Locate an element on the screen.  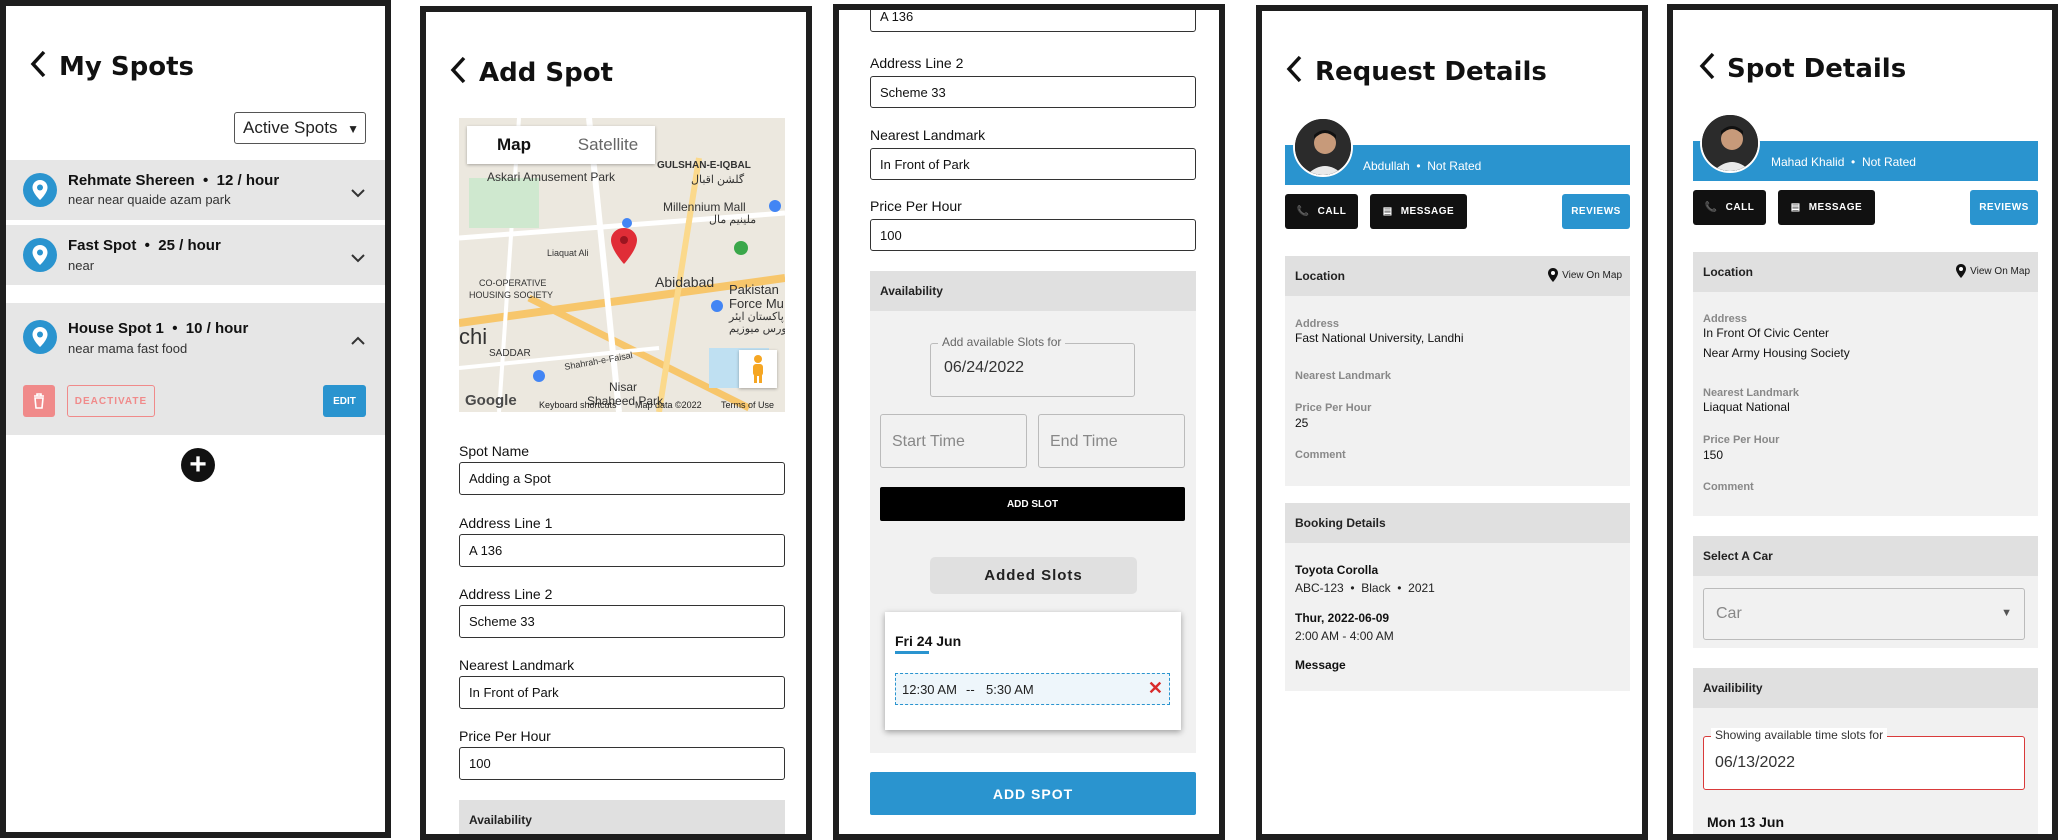
spot-name: Fast Spot is located at coordinates (102, 245).